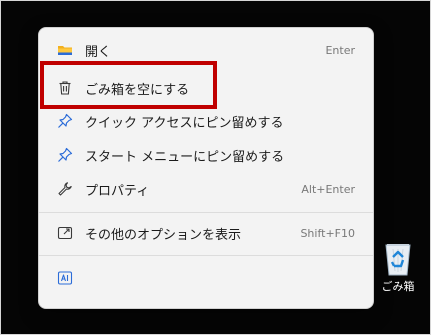 This screenshot has height=335, width=431. What do you see at coordinates (206, 88) in the screenshot?
I see `menu-item-empty-recycle-bin: ごみ箱を空にする` at bounding box center [206, 88].